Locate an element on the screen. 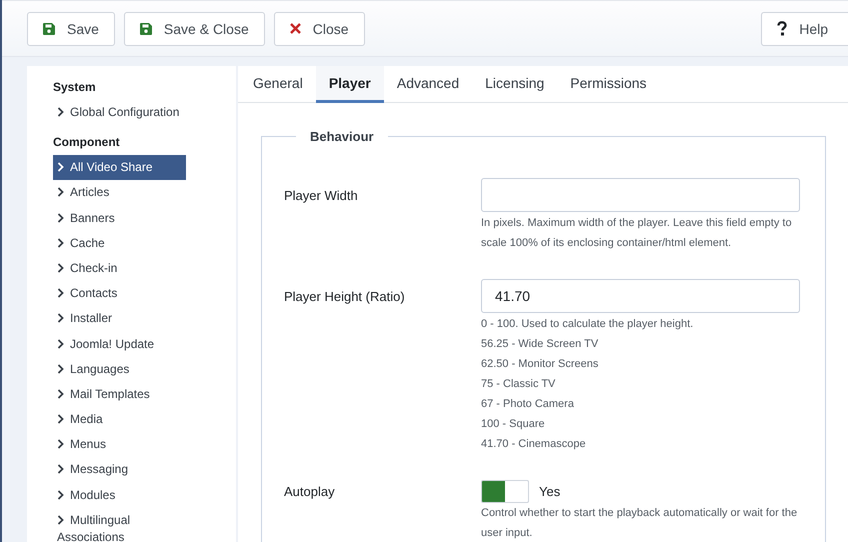 This screenshot has width=848, height=542. help-text: 75 - Classic TV is located at coordinates (518, 384).